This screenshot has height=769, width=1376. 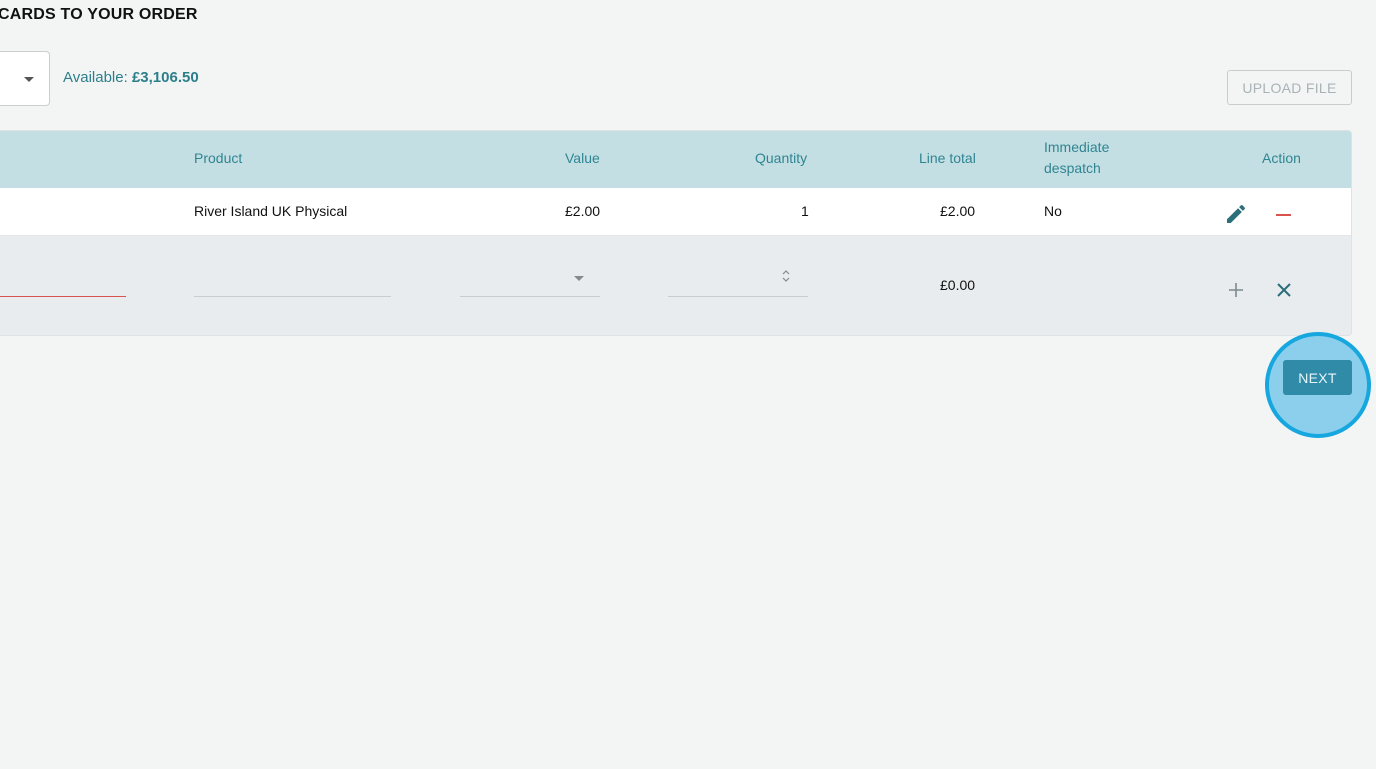 I want to click on pencil-icon, so click(x=1236, y=214).